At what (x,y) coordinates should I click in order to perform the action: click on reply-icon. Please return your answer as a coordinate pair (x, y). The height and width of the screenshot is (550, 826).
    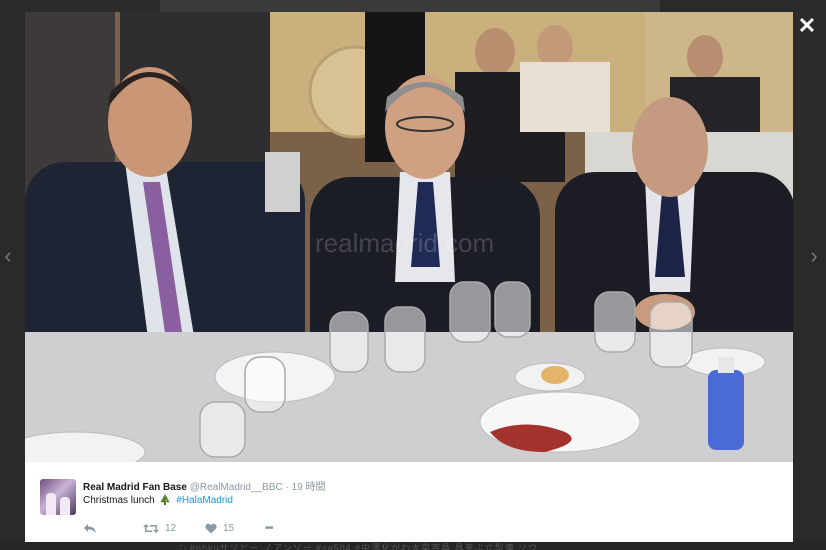
    Looking at the image, I should click on (90, 528).